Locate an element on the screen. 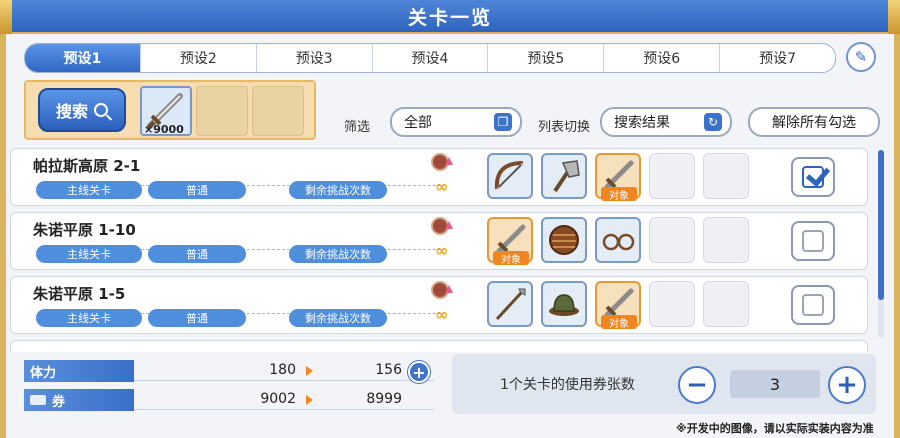 This screenshot has width=900, height=438. bow-icon is located at coordinates (509, 175).